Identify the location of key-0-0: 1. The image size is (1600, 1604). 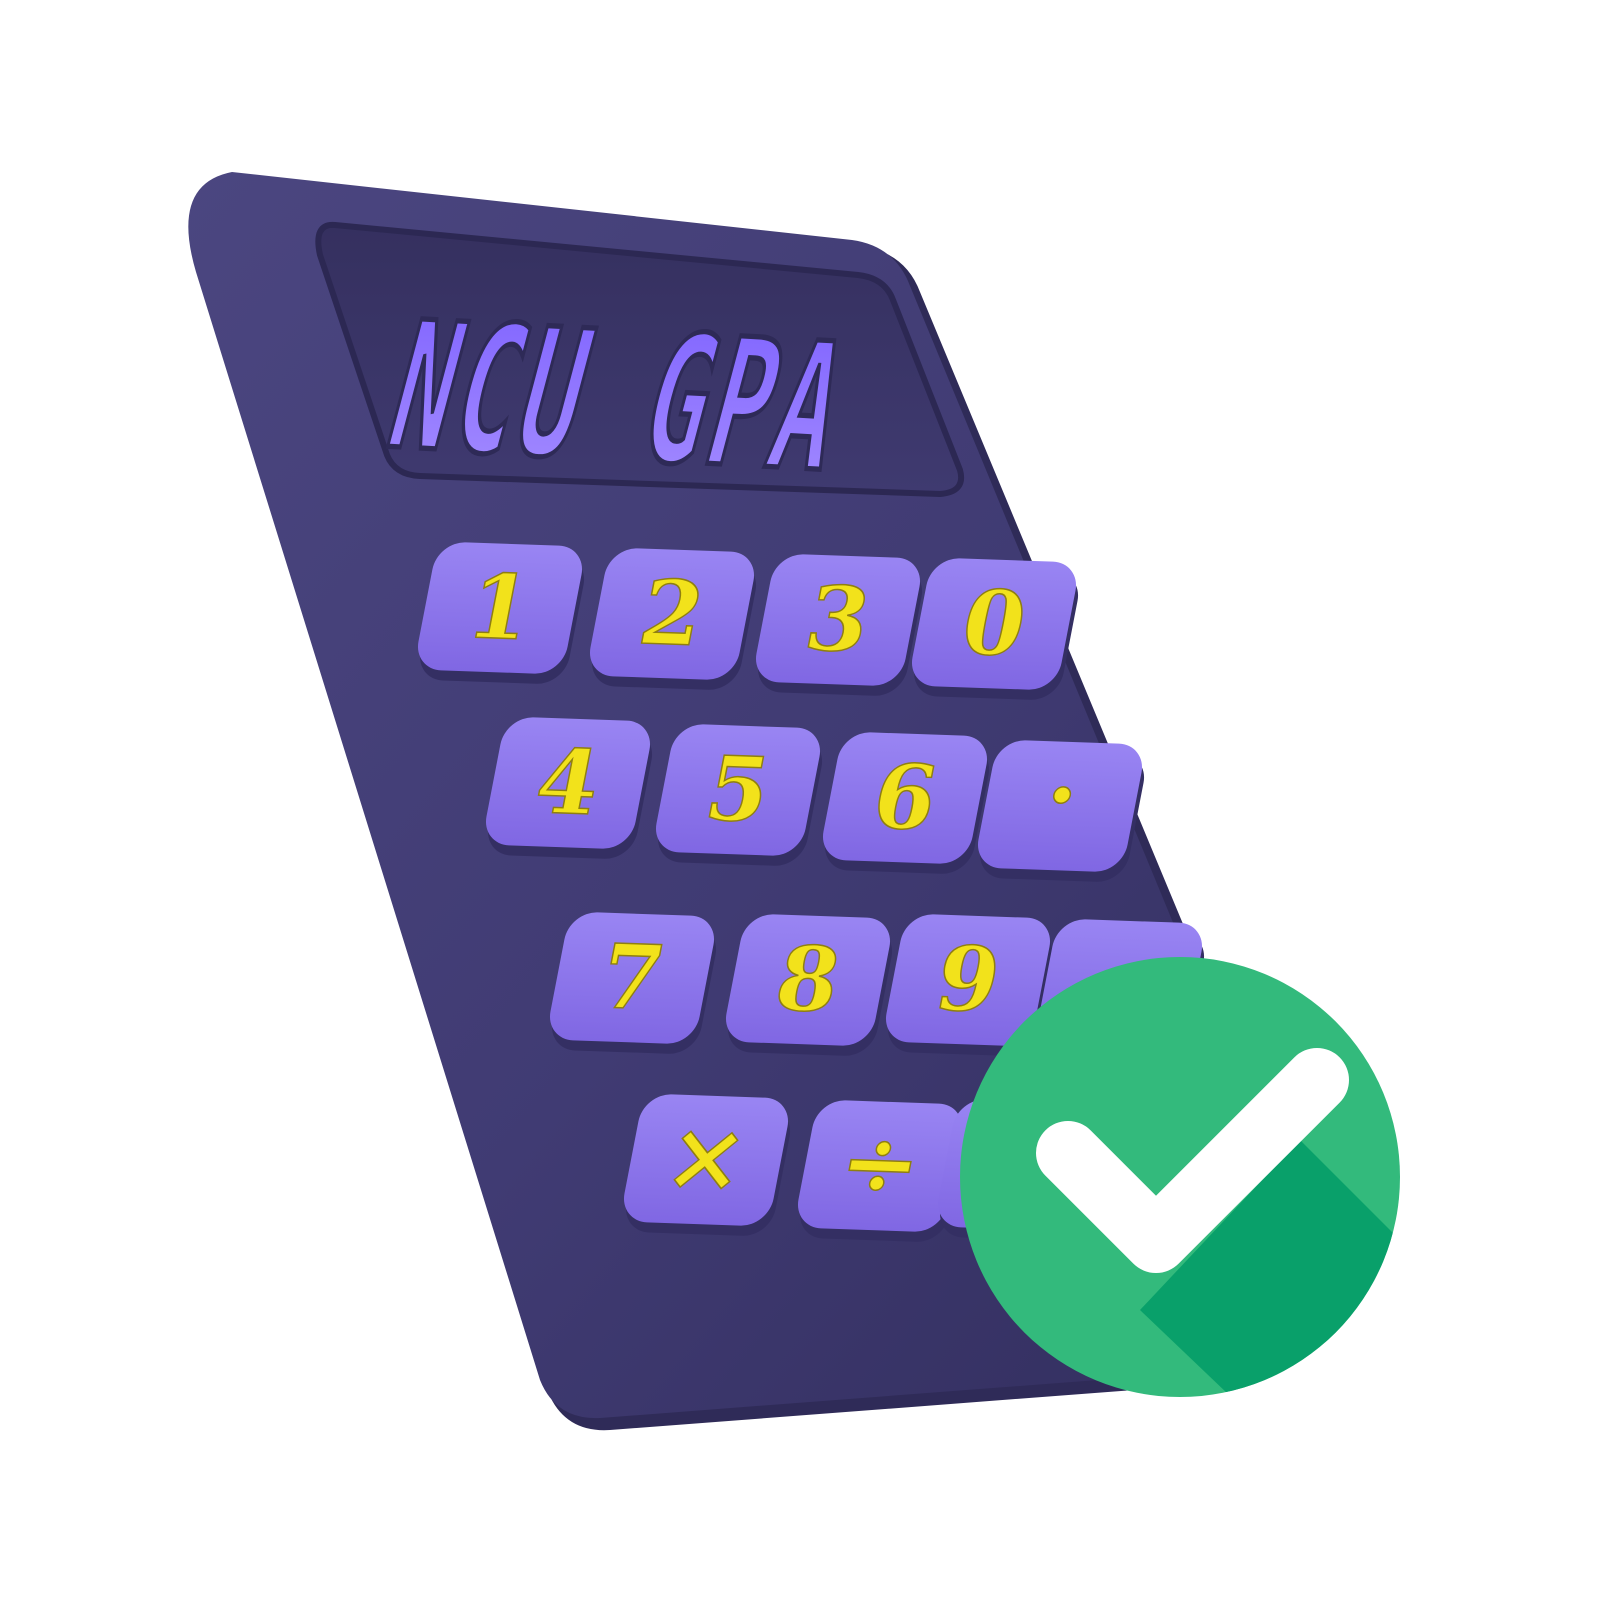
(501, 612).